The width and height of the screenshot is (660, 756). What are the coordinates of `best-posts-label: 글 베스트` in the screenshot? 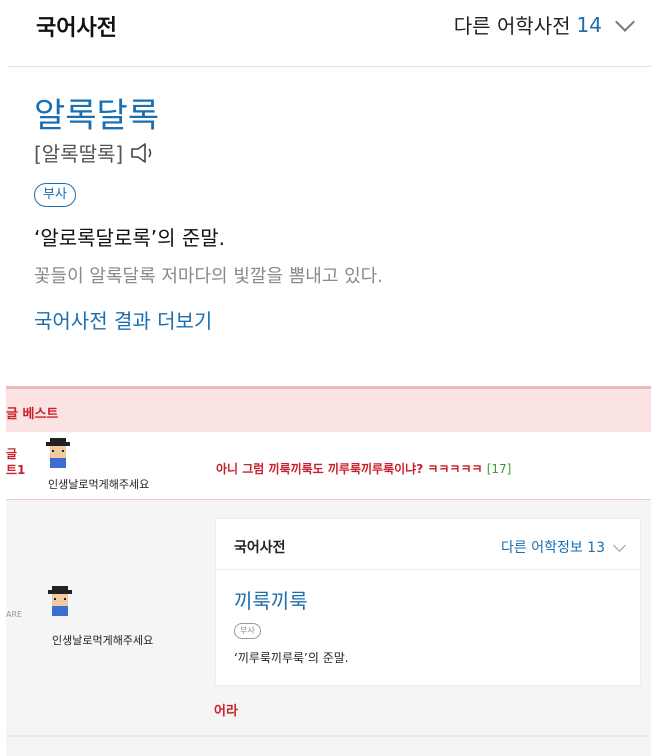 It's located at (32, 414).